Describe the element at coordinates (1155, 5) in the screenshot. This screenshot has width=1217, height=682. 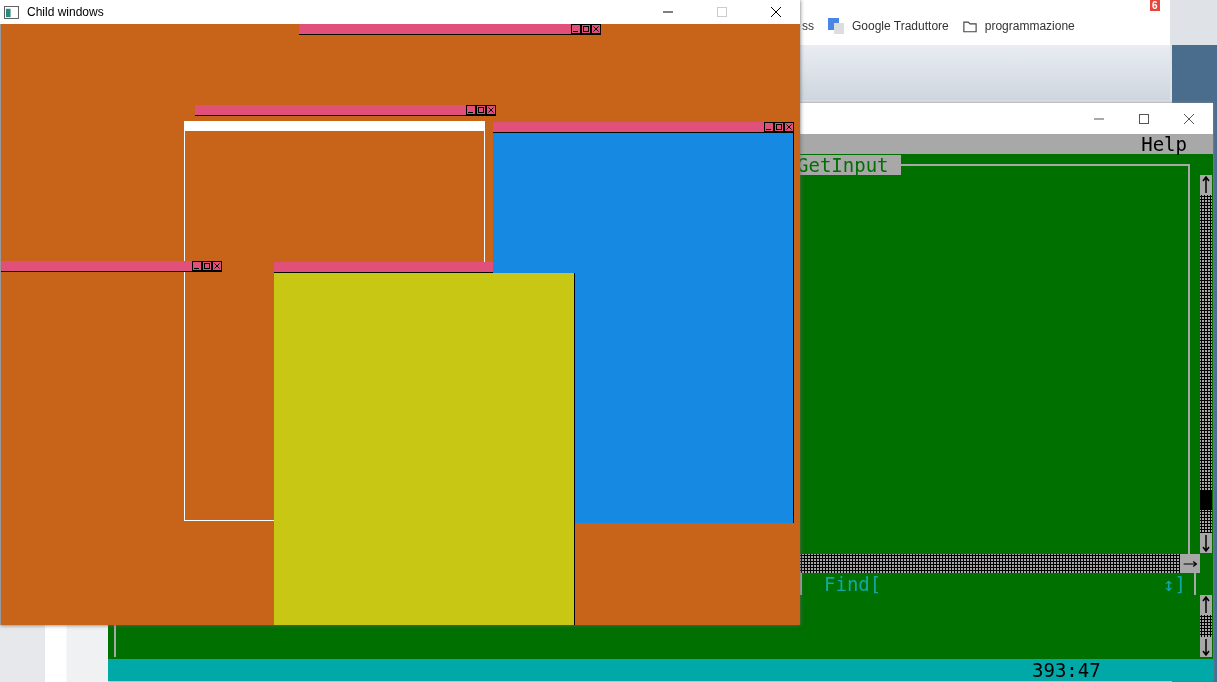
I see `notification-badge: 6` at that location.